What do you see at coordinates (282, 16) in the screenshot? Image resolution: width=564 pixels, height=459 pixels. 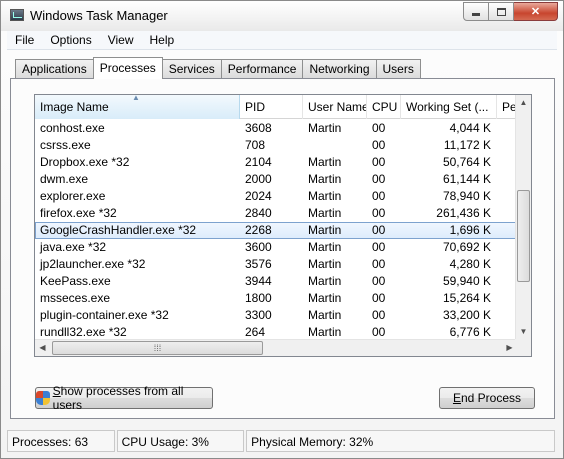 I see `title-bar: Windows Task Manager ✕` at bounding box center [282, 16].